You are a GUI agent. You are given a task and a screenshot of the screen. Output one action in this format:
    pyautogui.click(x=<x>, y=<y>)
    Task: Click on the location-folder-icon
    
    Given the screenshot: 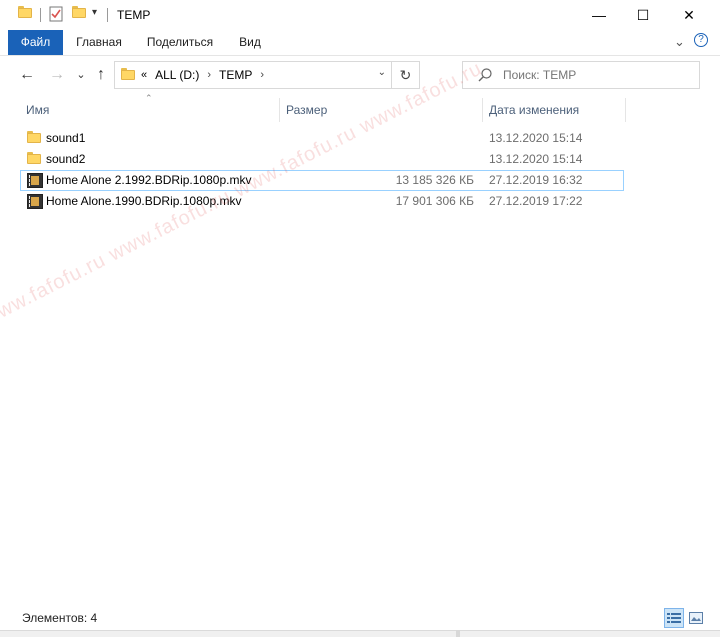 What is the action you would take?
    pyautogui.click(x=128, y=75)
    